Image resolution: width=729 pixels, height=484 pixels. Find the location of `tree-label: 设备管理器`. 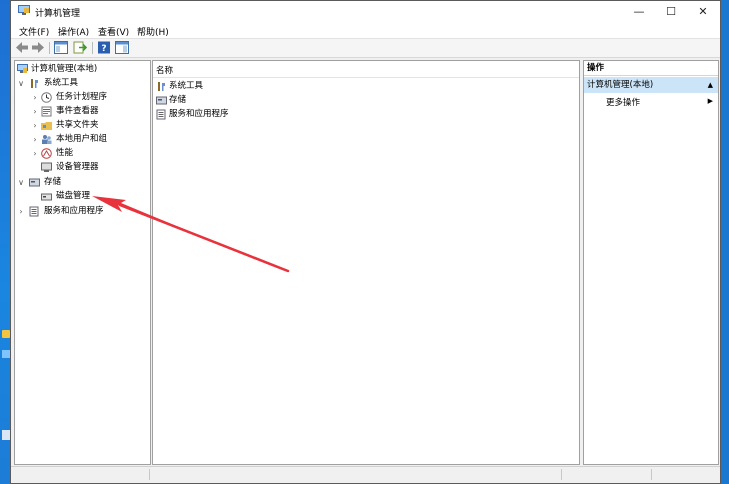

tree-label: 设备管理器 is located at coordinates (77, 167).